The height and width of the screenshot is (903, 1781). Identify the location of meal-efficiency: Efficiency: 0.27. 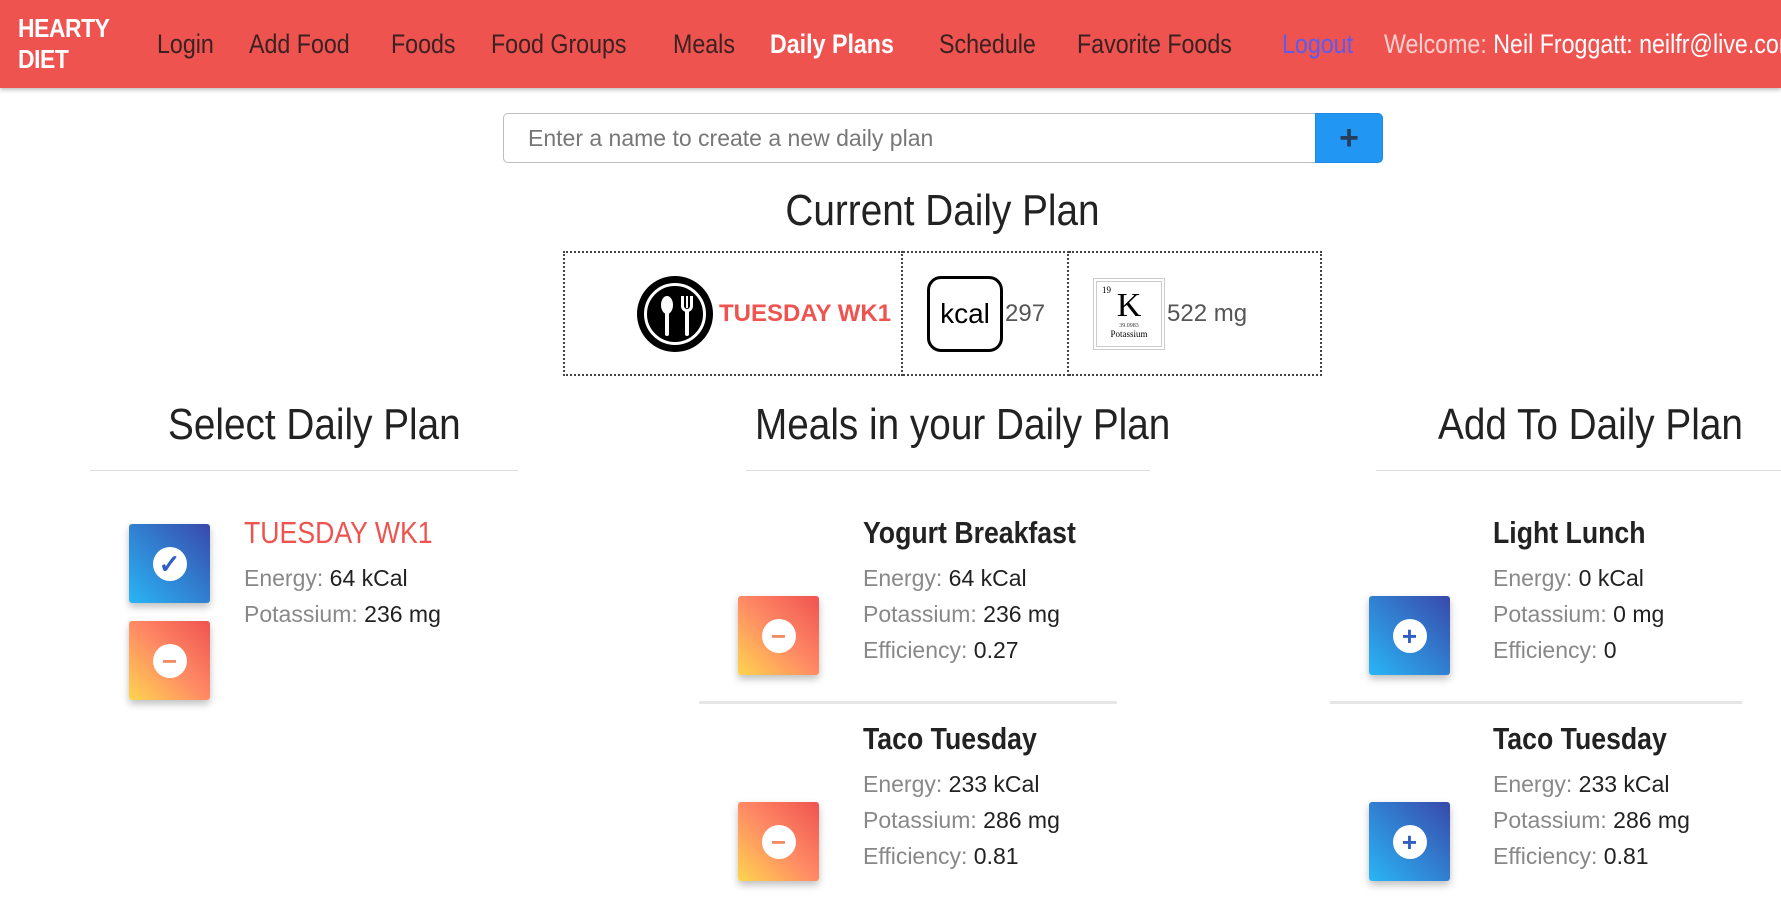
(941, 650).